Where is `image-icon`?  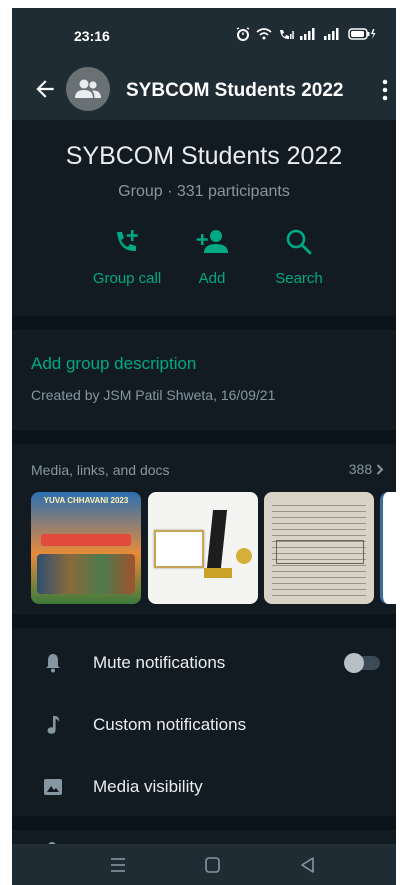 image-icon is located at coordinates (53, 787).